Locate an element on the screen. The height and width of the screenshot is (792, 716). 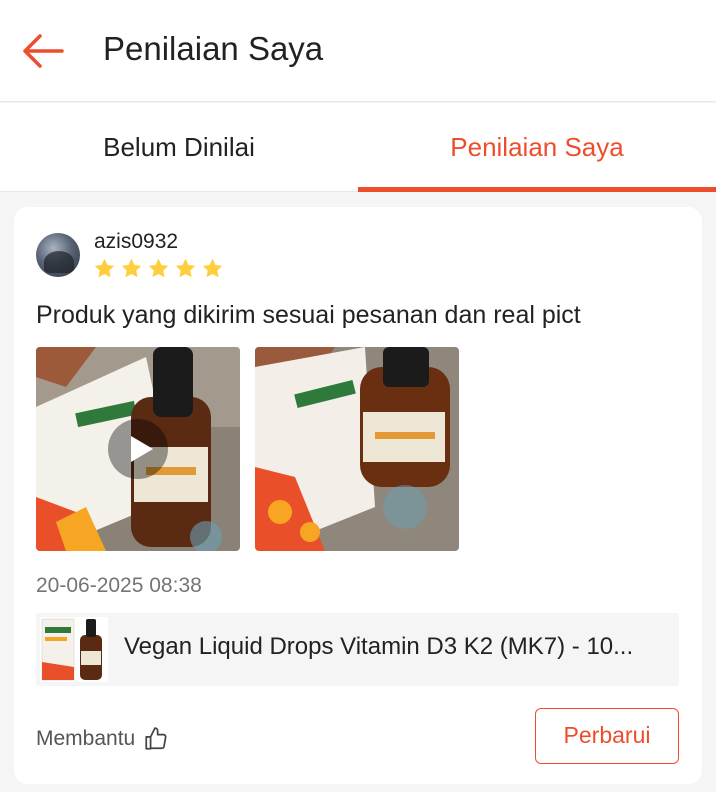
thumbs-up-icon is located at coordinates (156, 738).